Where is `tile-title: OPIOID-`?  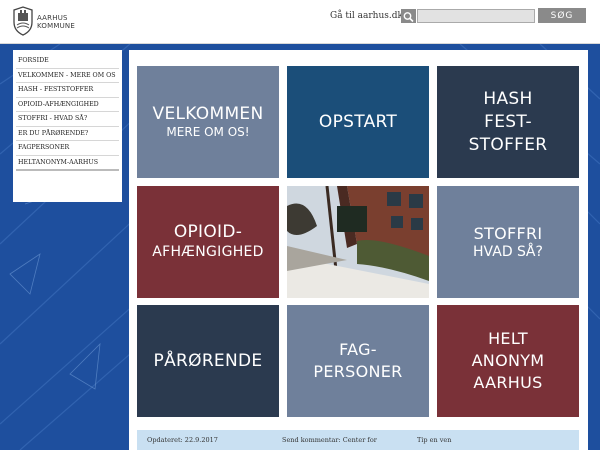 tile-title: OPIOID- is located at coordinates (208, 232).